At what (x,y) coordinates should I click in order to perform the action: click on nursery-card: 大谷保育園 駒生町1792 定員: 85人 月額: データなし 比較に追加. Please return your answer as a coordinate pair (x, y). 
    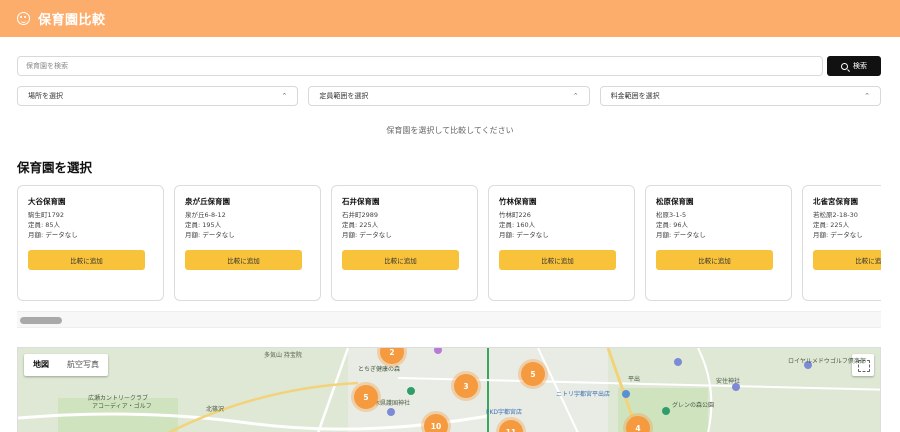
    Looking at the image, I should click on (90, 243).